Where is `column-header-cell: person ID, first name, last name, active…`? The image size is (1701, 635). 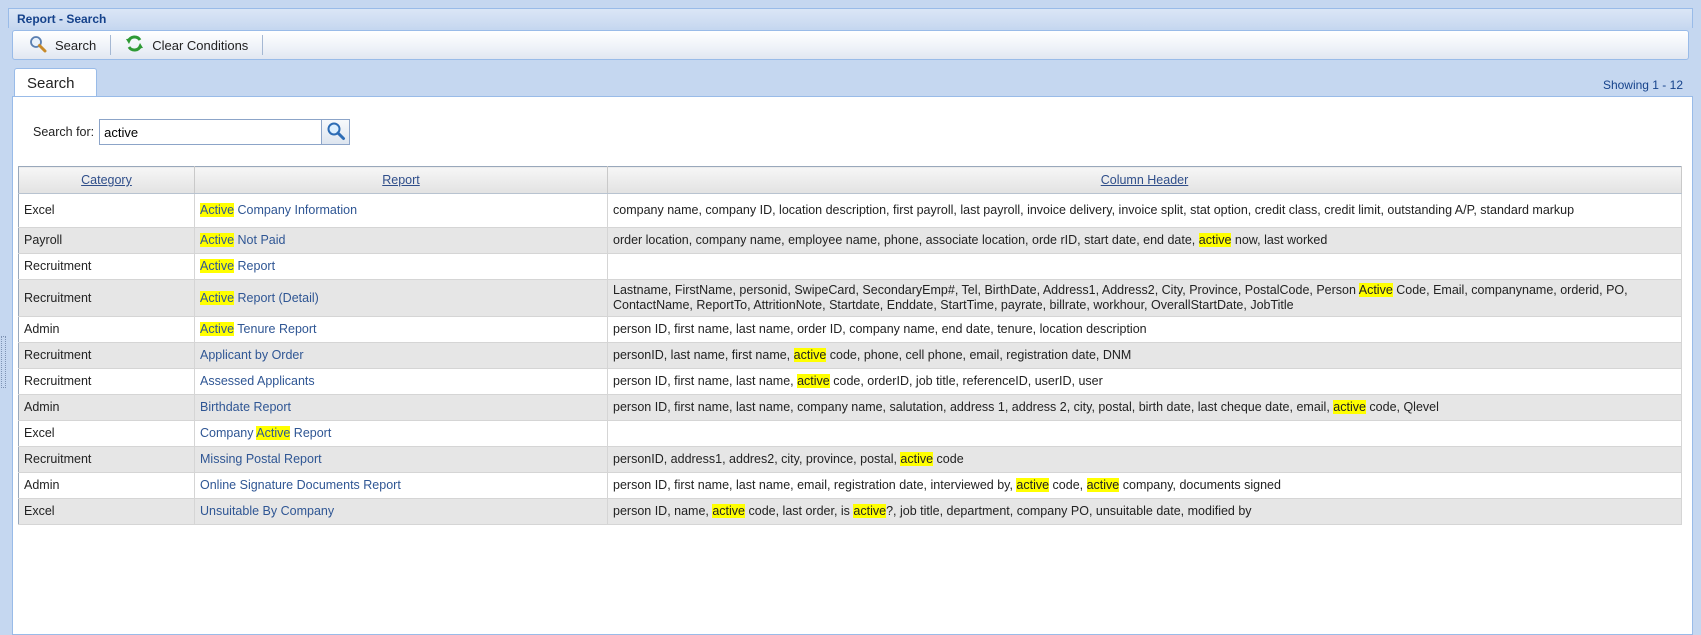
column-header-cell: person ID, first name, last name, active… is located at coordinates (1144, 381).